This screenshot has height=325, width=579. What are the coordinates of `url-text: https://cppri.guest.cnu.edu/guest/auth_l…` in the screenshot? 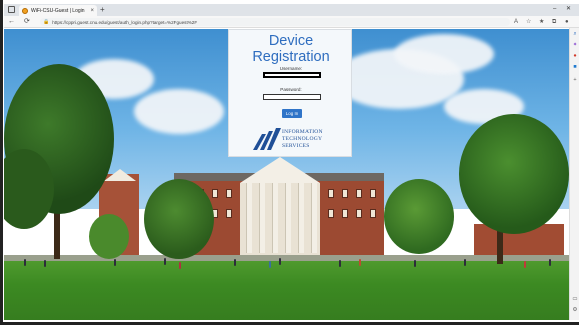 It's located at (125, 22).